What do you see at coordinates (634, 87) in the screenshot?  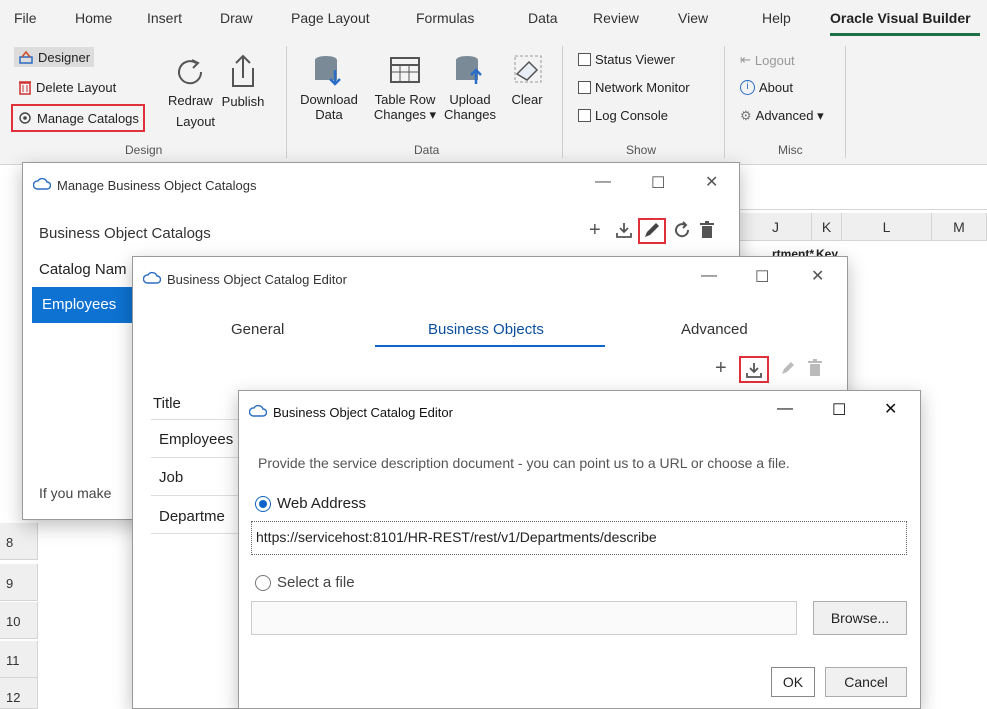 I see `network-monitor-checkbox: Network Monitor` at bounding box center [634, 87].